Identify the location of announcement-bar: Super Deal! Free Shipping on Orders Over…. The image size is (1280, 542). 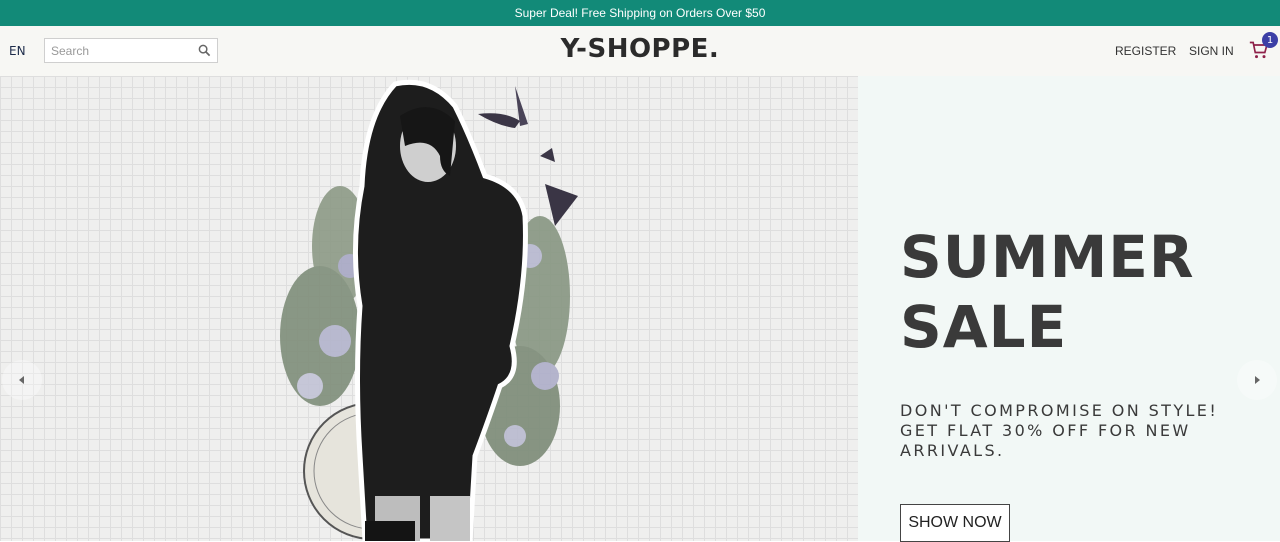
(640, 13).